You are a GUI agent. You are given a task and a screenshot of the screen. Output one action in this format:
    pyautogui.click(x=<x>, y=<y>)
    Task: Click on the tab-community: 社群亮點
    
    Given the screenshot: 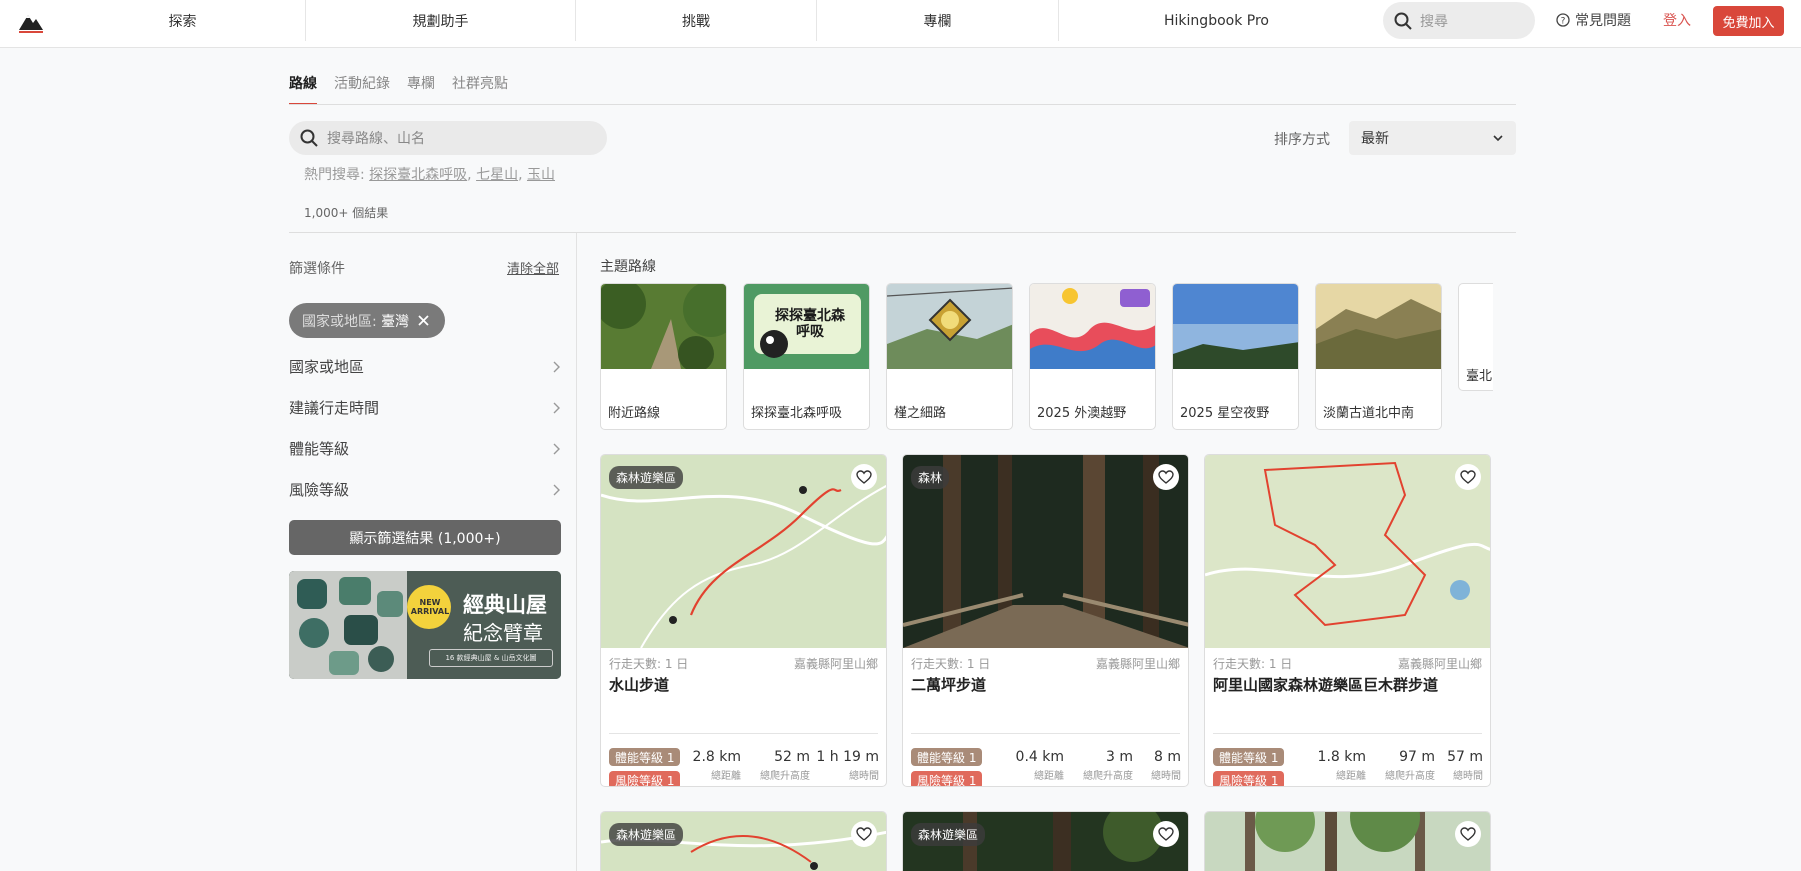 What is the action you would take?
    pyautogui.click(x=480, y=89)
    